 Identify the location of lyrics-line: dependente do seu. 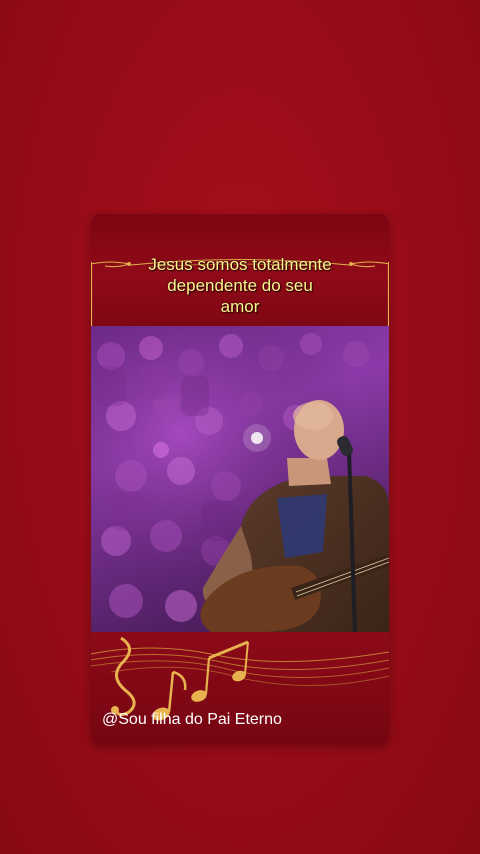
(240, 285).